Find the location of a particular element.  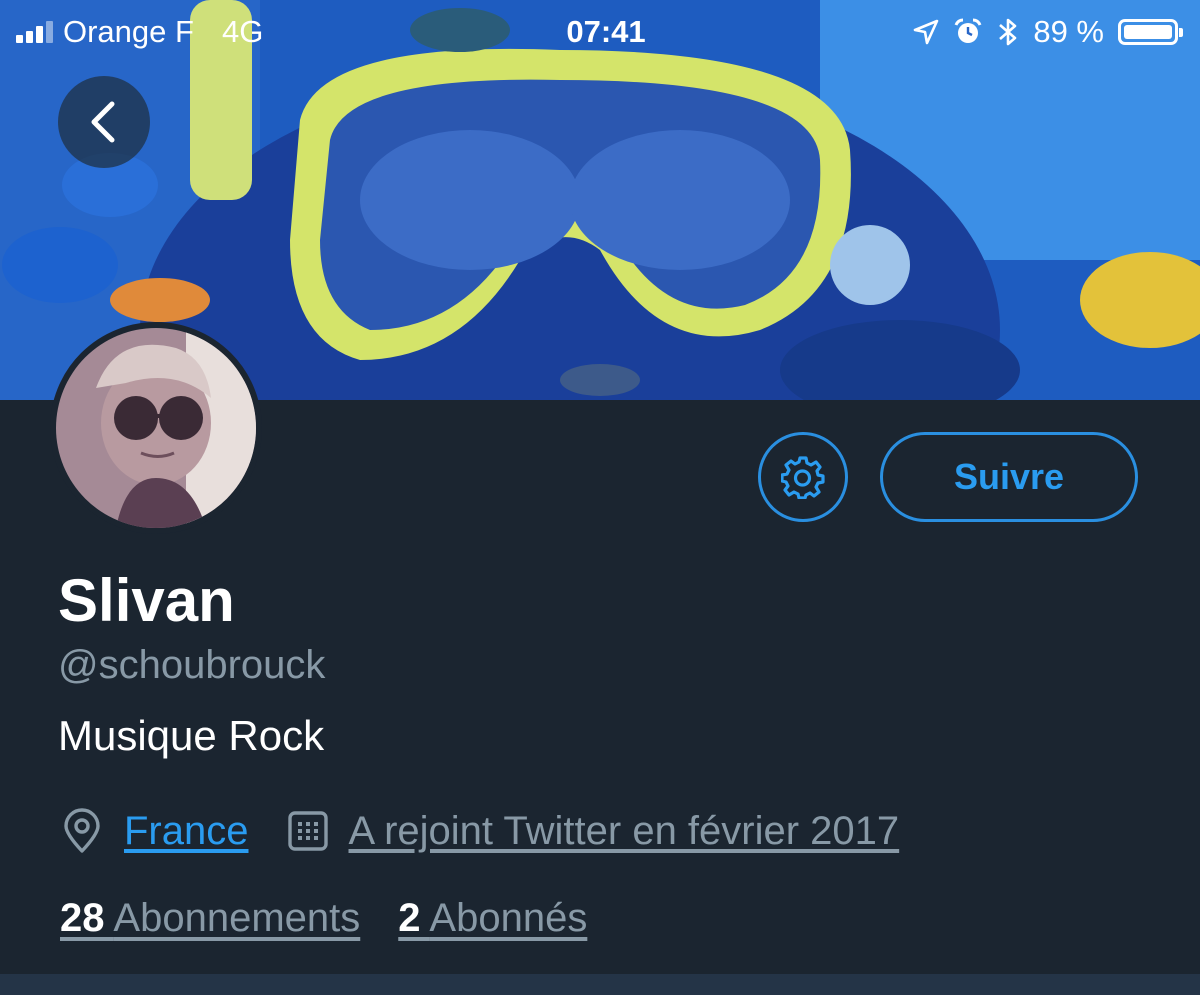

back-icon is located at coordinates (103, 122).